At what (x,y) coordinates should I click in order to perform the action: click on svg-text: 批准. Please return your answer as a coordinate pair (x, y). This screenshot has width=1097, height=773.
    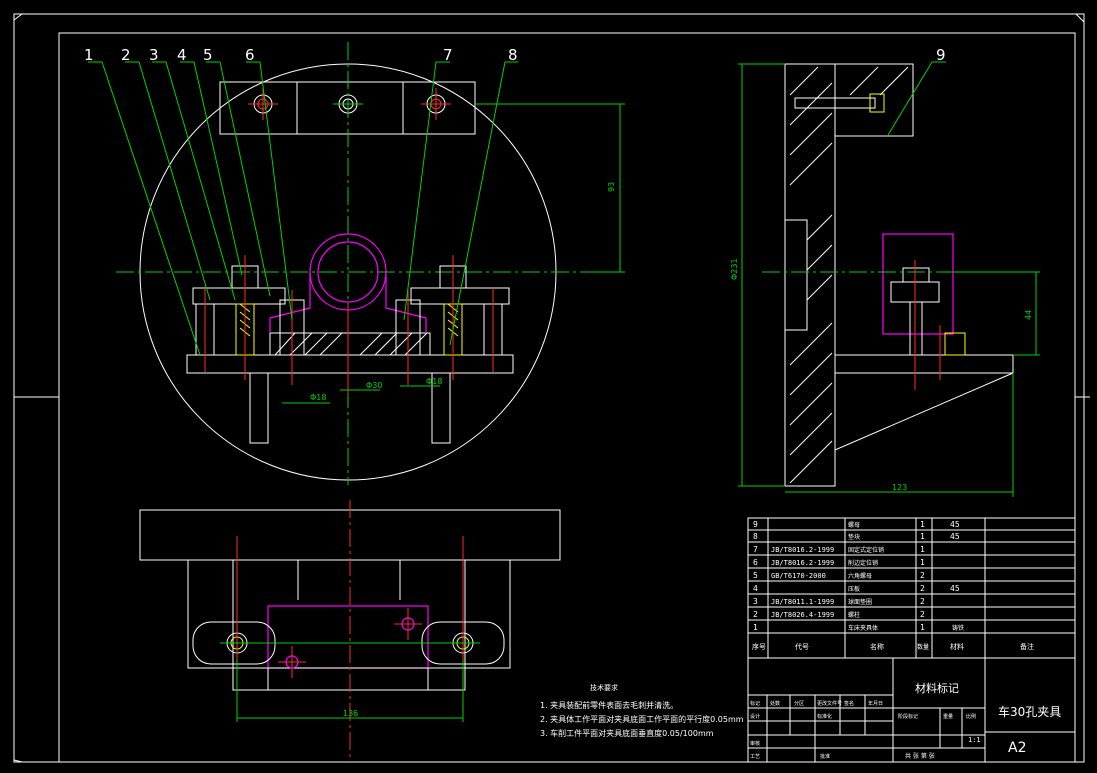
    Looking at the image, I should click on (825, 756).